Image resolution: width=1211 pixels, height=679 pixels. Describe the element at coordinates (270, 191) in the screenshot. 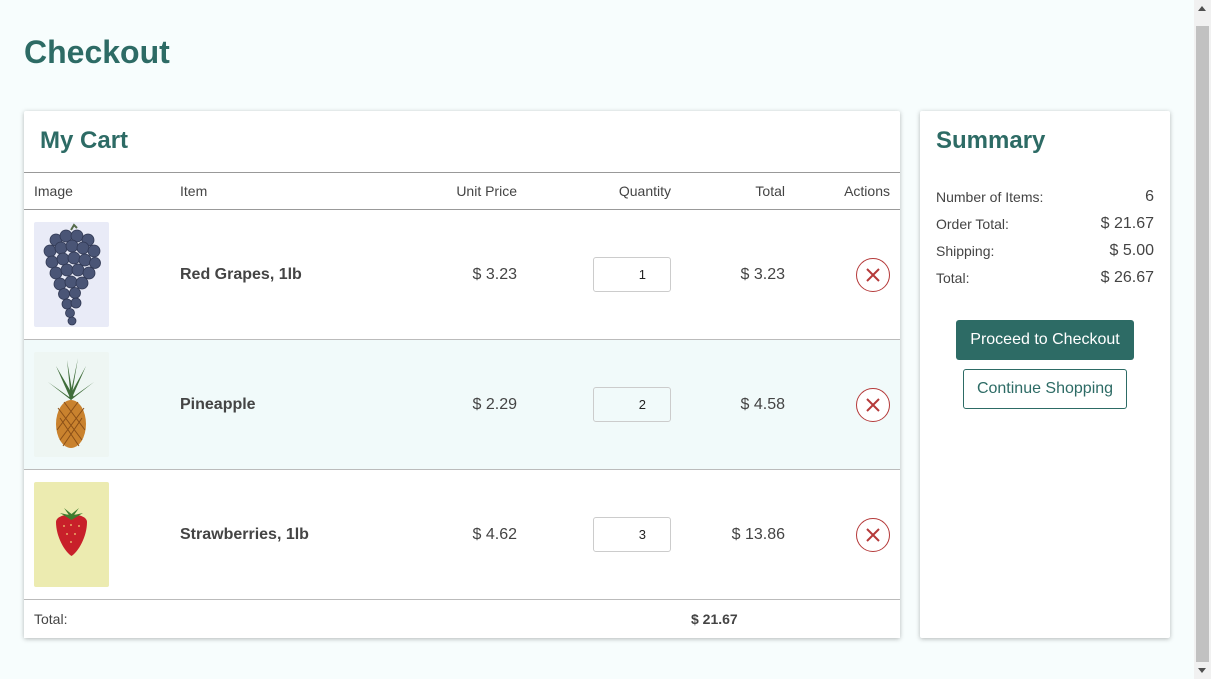

I see `column-header-item: Item` at that location.